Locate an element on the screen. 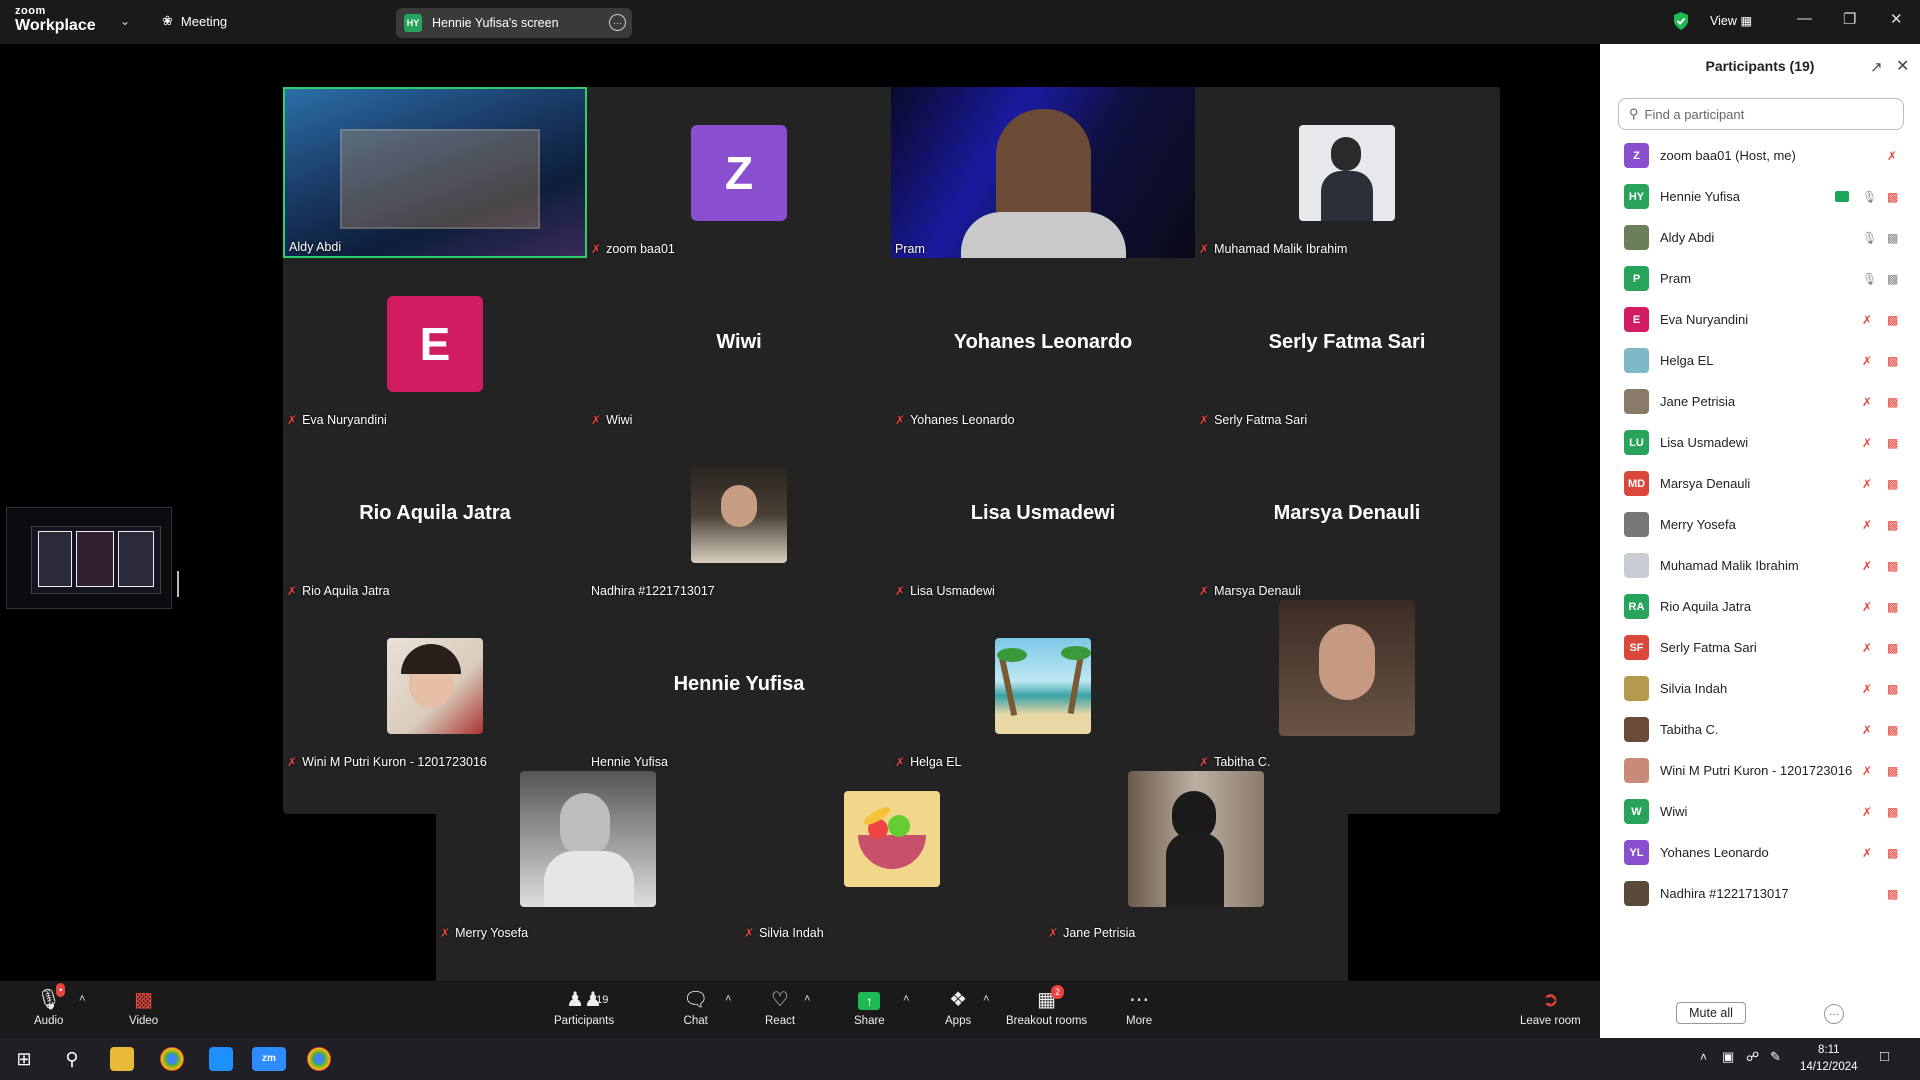 The width and height of the screenshot is (1920, 1080). restore-icon: ❐ is located at coordinates (1849, 19).